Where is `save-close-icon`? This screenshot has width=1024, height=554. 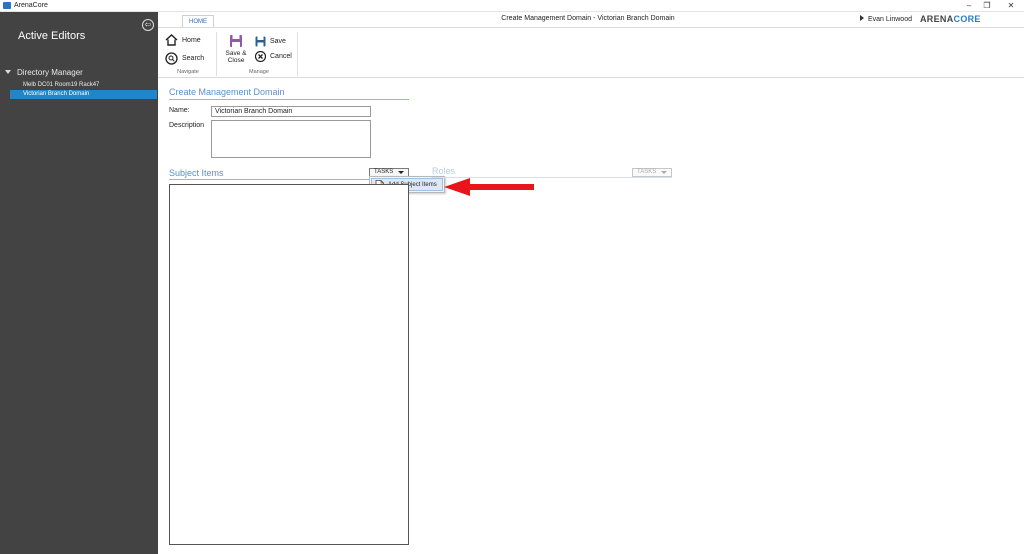
save-close-icon is located at coordinates (236, 41).